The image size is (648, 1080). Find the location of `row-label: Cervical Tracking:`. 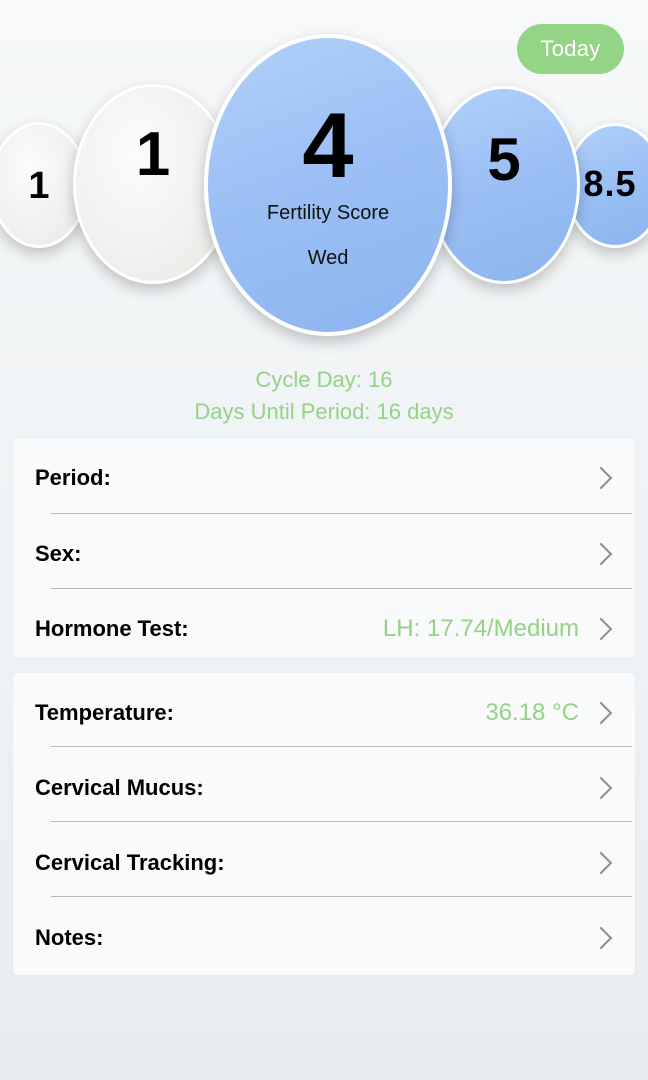

row-label: Cervical Tracking: is located at coordinates (130, 862).